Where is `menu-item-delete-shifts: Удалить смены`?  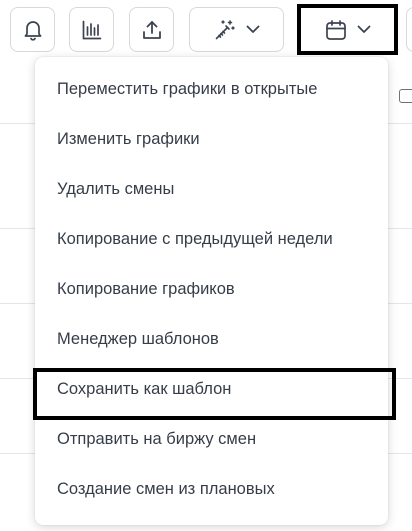
menu-item-delete-shifts: Удалить смены is located at coordinates (211, 189).